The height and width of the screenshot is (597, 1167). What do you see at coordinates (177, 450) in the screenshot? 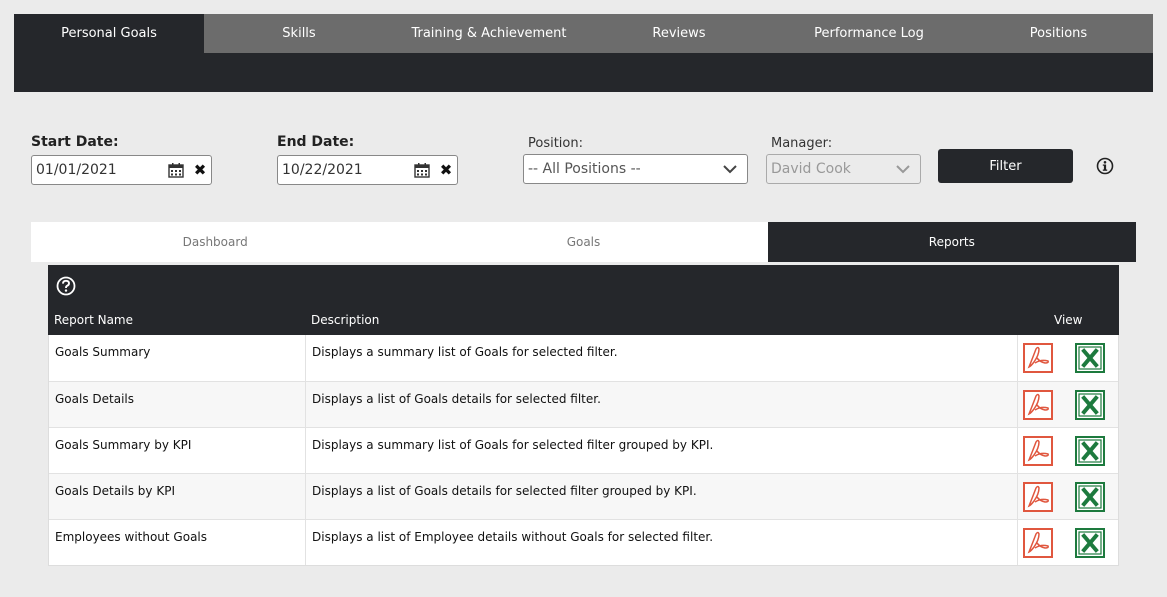
I see `report-name: Goals Summary by KPI` at bounding box center [177, 450].